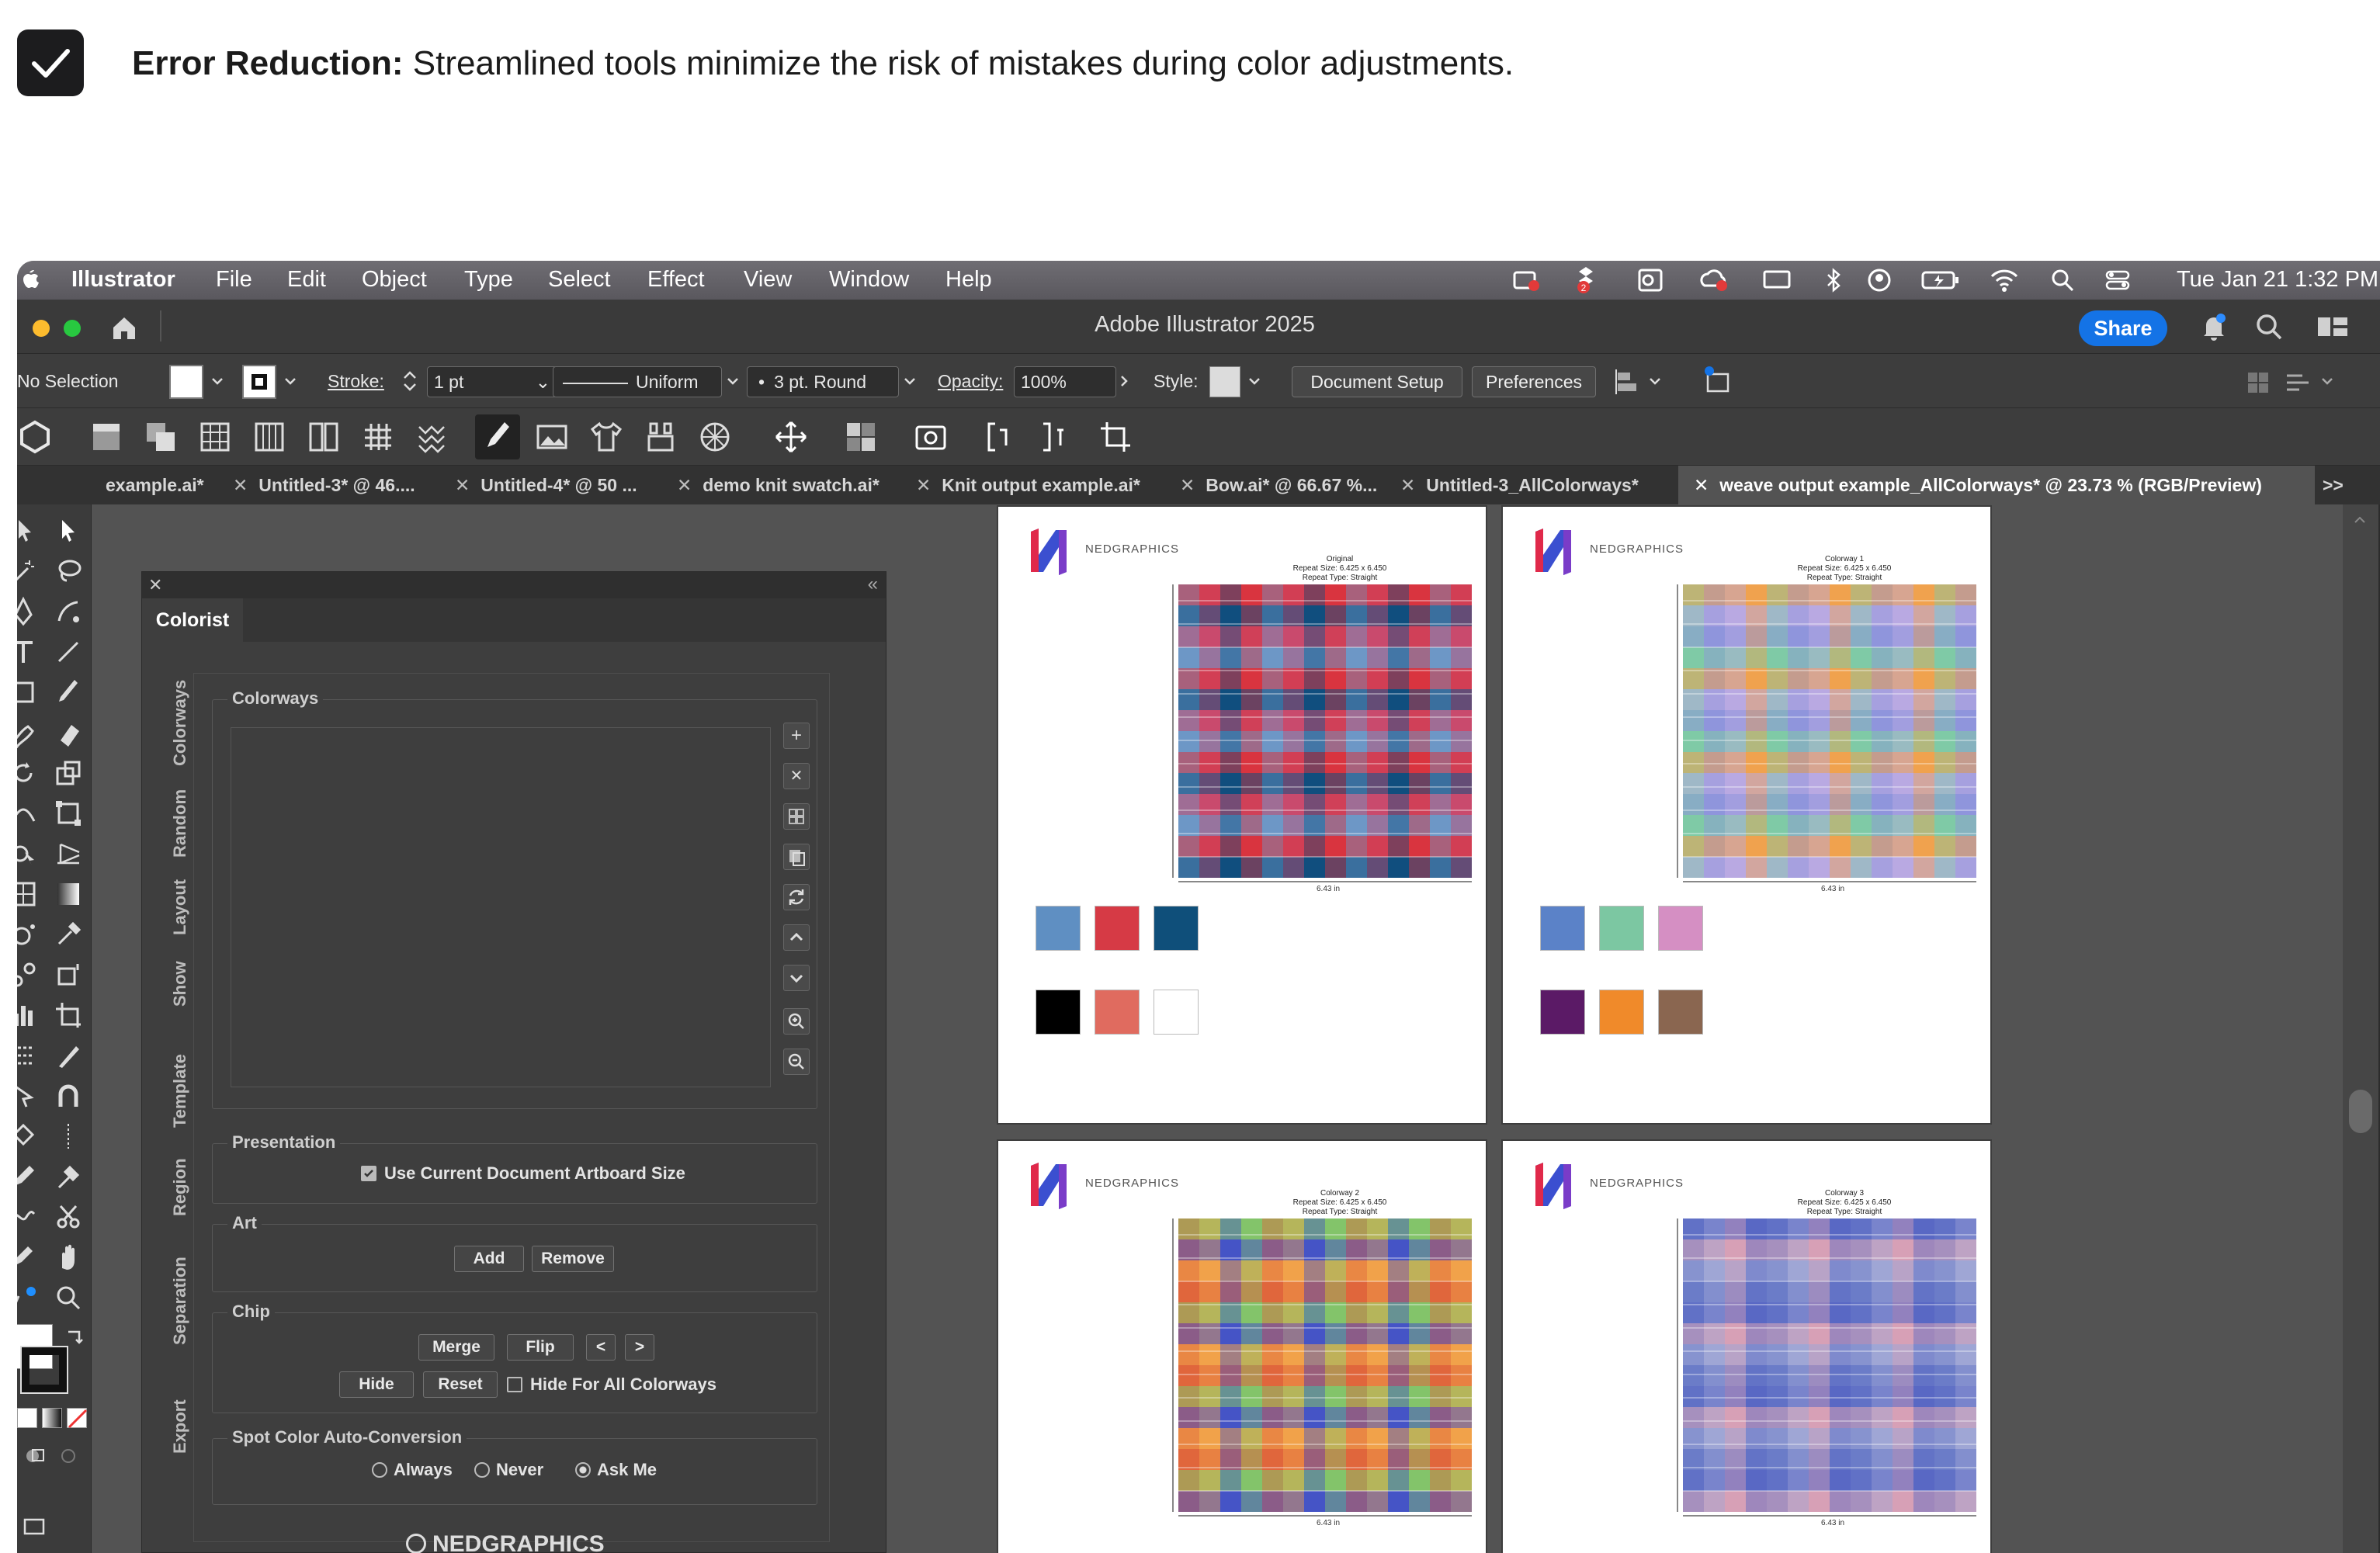  What do you see at coordinates (306, 280) in the screenshot?
I see `menu-edit: Edit` at bounding box center [306, 280].